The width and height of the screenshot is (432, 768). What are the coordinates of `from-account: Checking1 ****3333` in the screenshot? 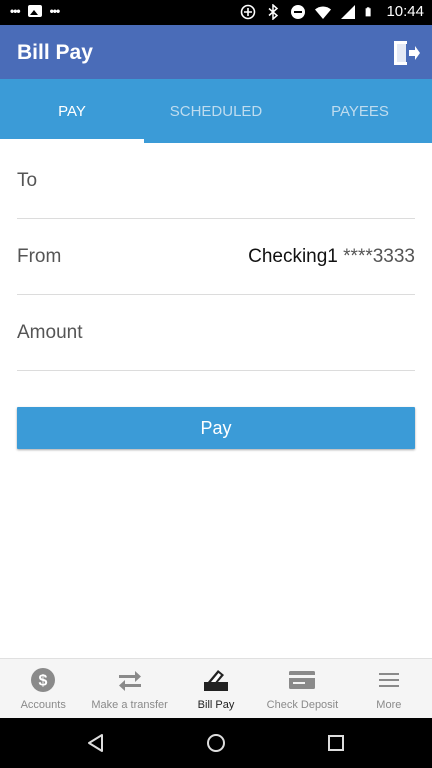 It's located at (331, 257).